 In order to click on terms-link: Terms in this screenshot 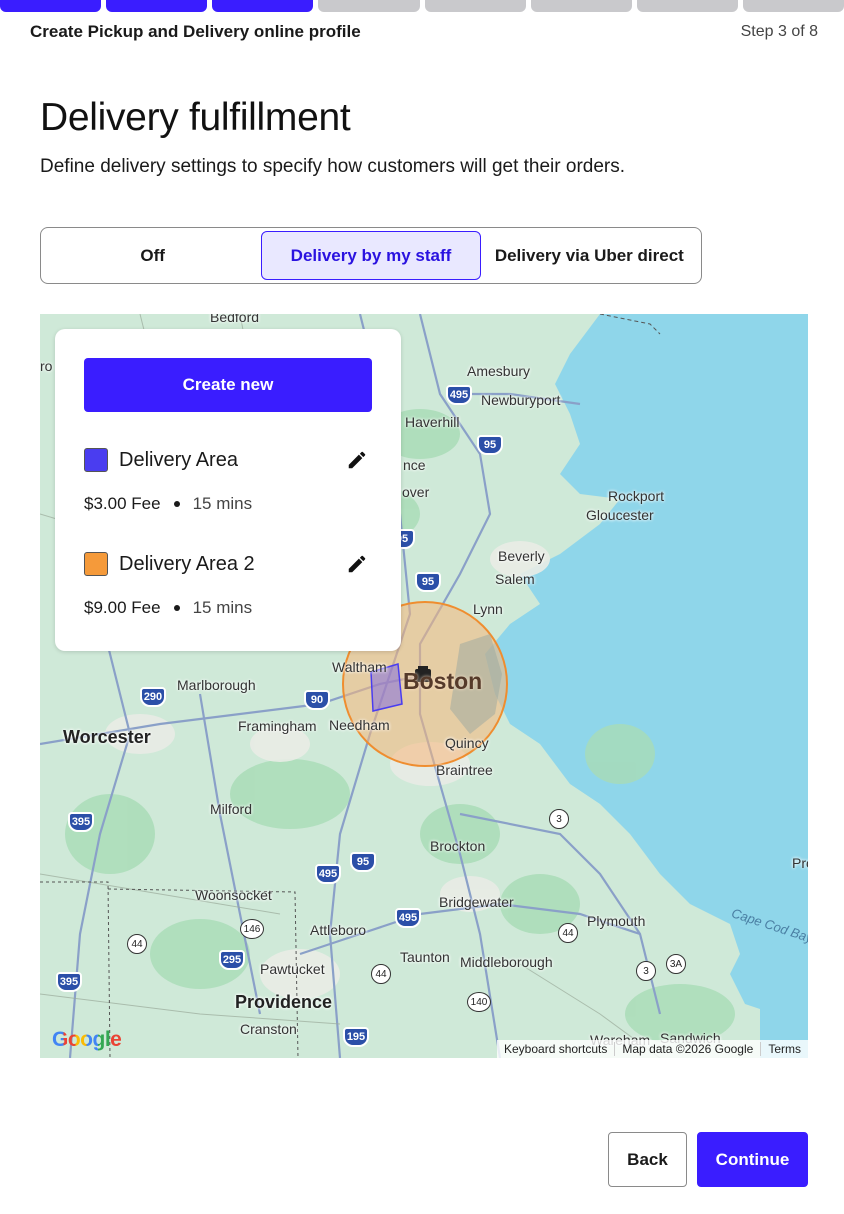, I will do `click(784, 1049)`.